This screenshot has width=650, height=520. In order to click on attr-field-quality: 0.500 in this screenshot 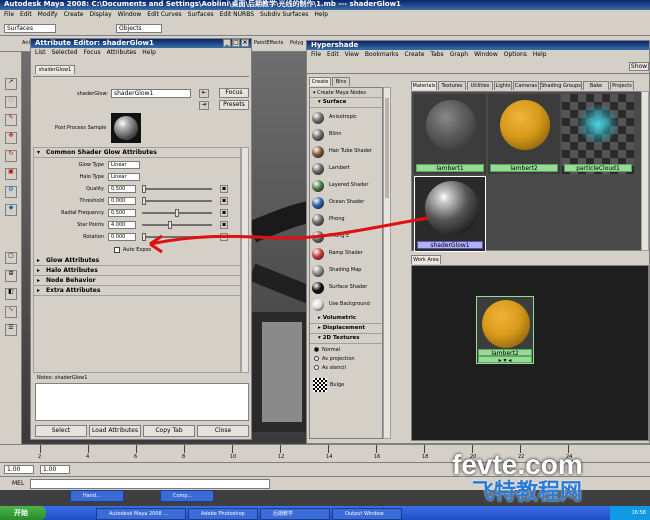, I will do `click(122, 189)`.